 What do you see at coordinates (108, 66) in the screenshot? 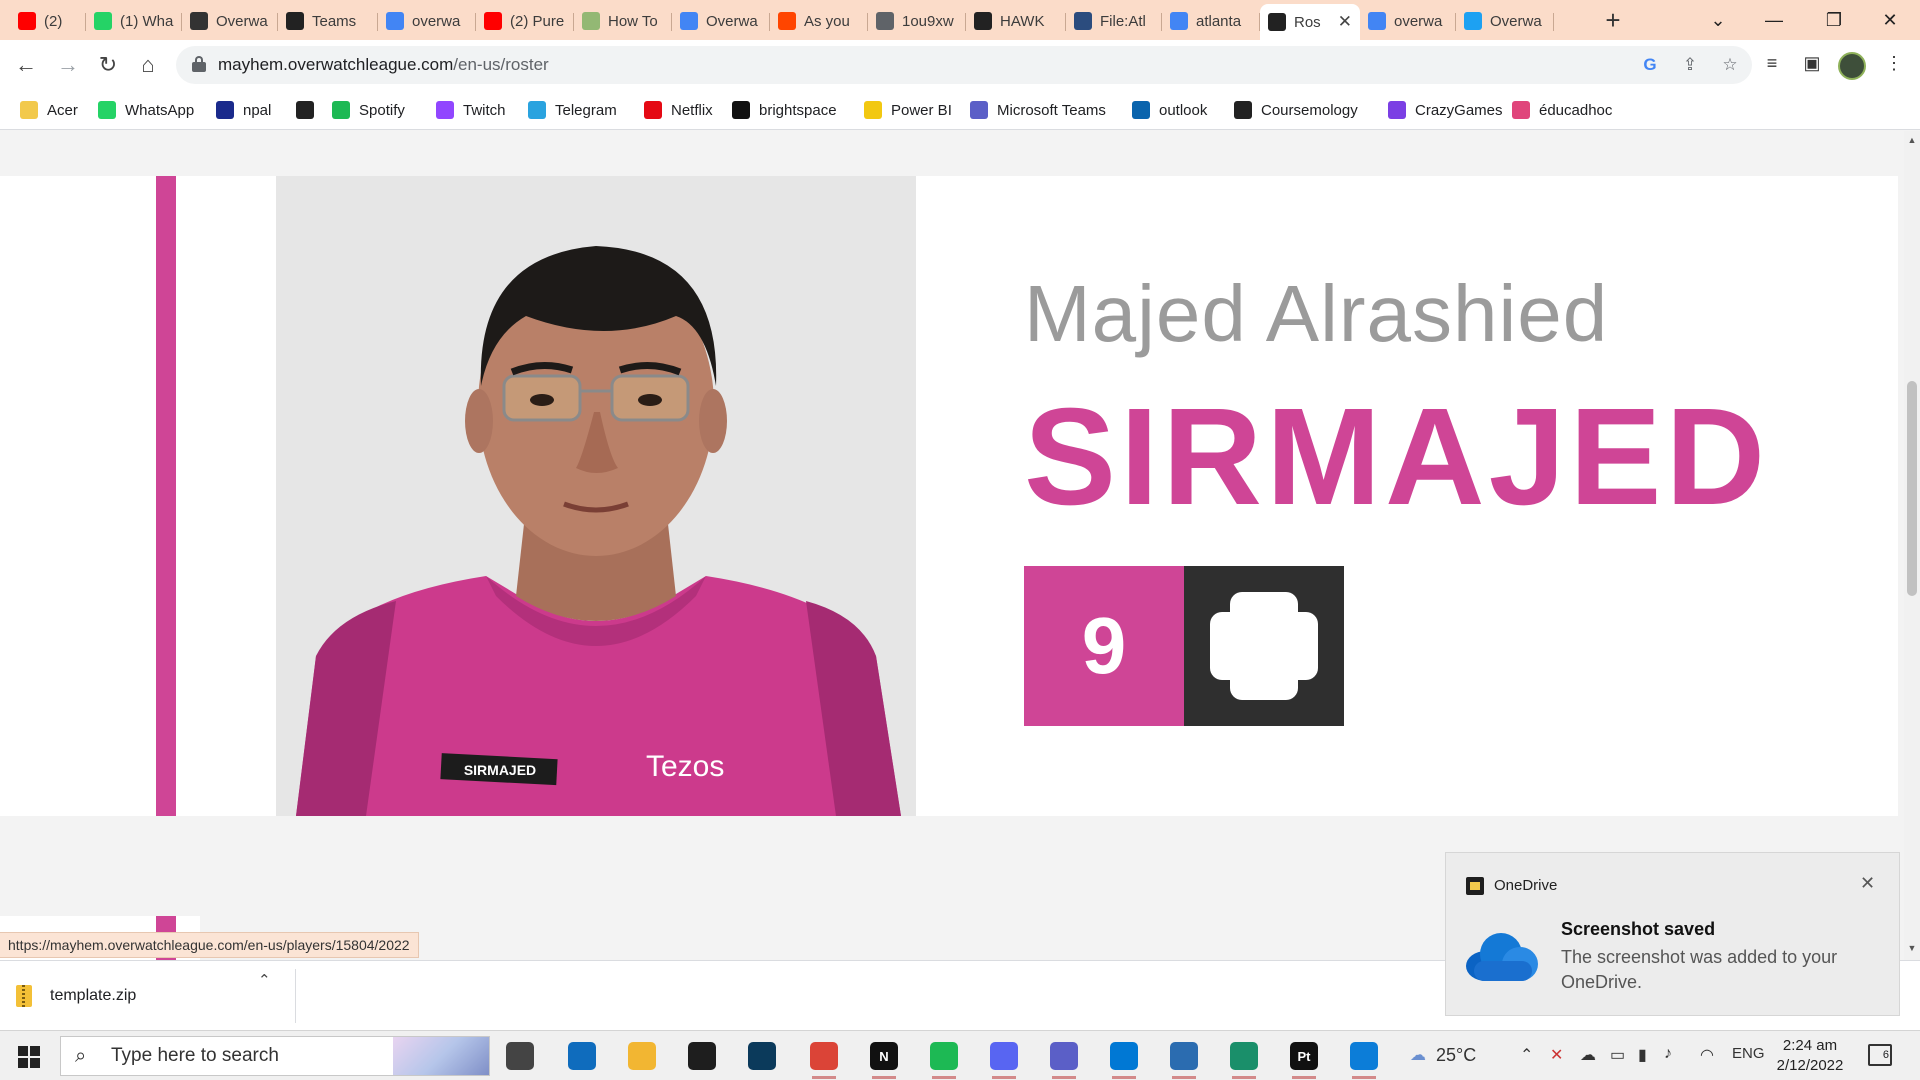
I see `reload-button: ↻` at bounding box center [108, 66].